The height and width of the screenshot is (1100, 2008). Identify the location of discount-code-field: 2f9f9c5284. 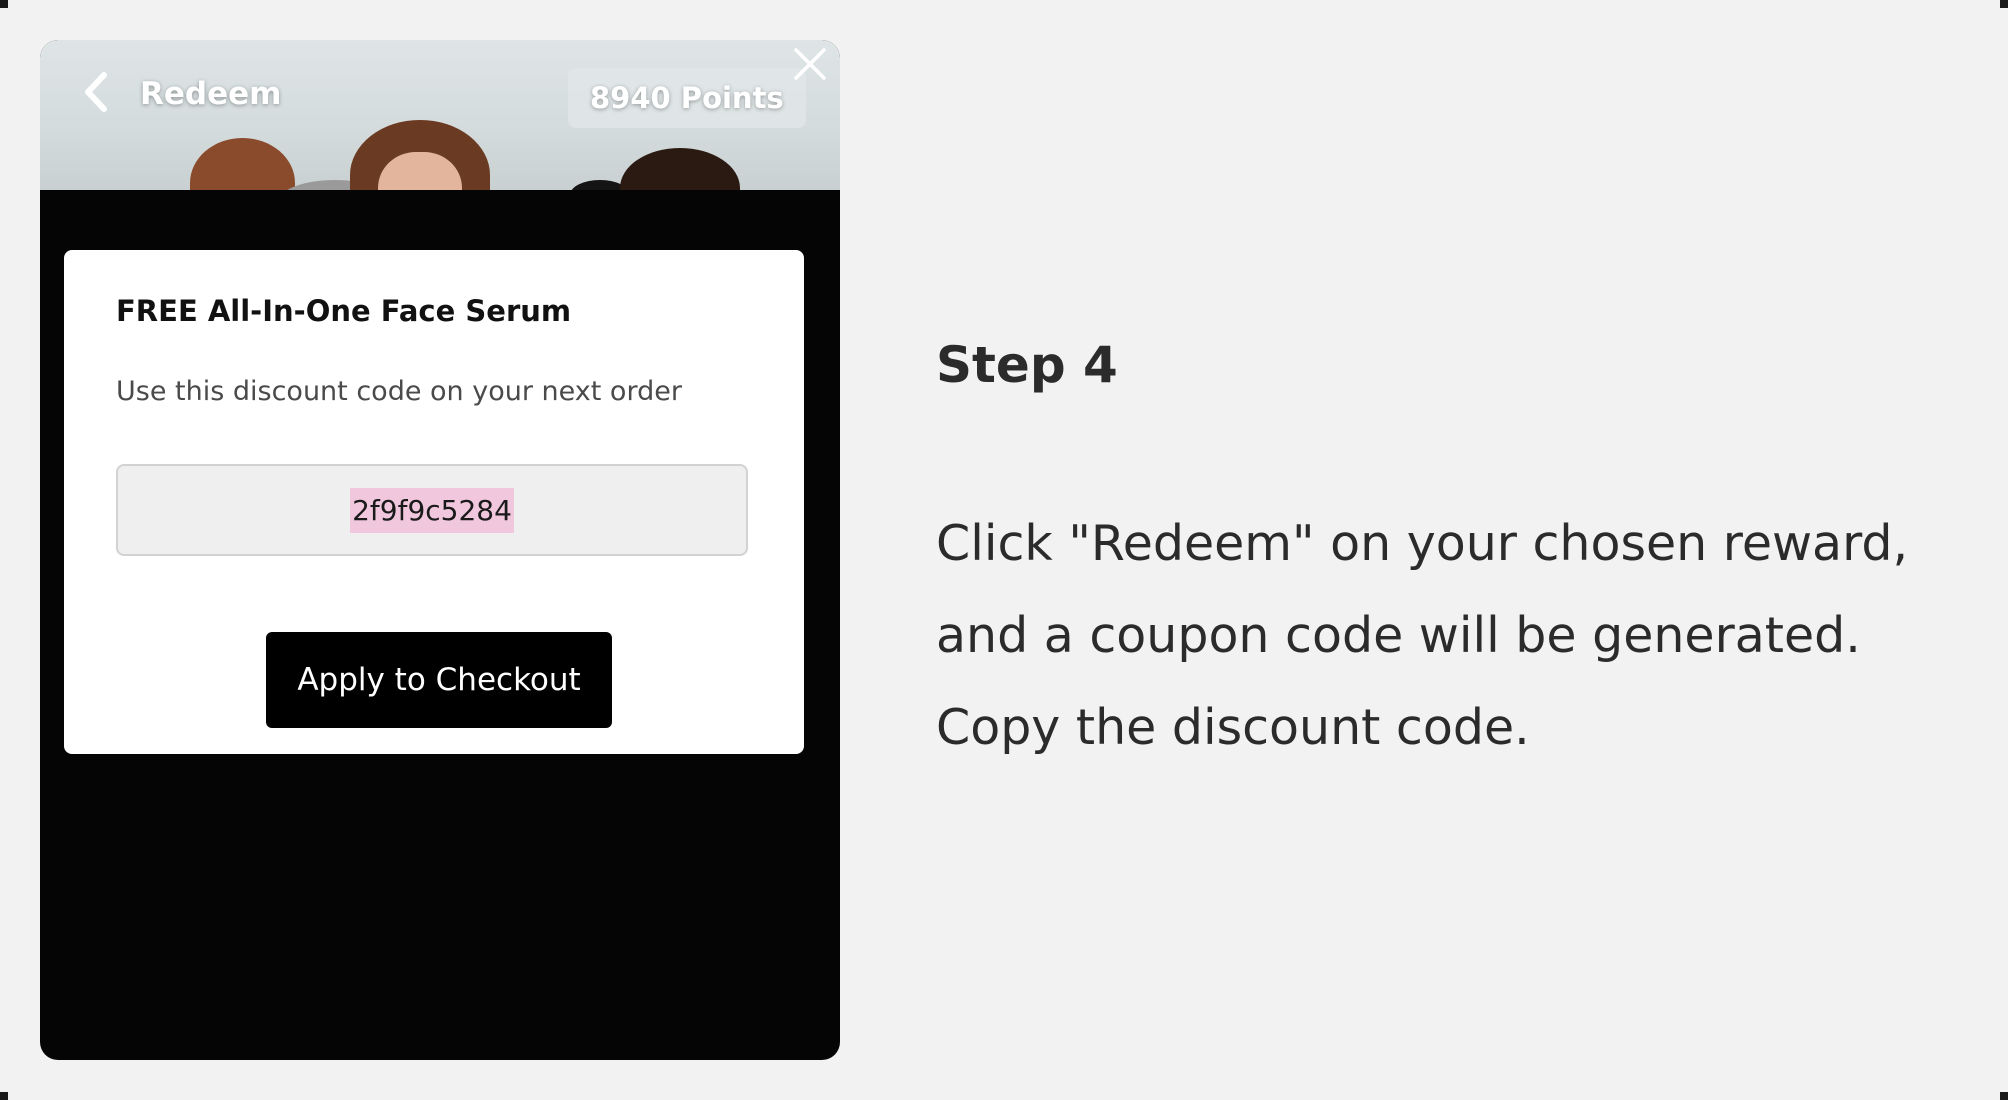
(432, 510).